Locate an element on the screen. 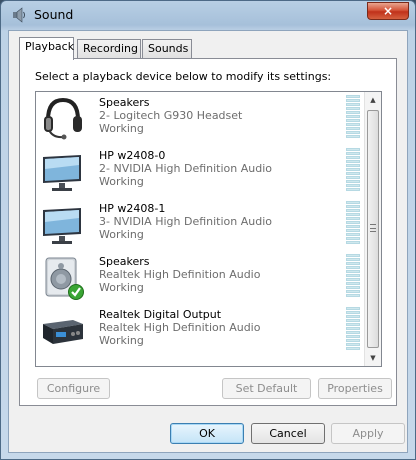  title-bar: Sound × is located at coordinates (208, 15).